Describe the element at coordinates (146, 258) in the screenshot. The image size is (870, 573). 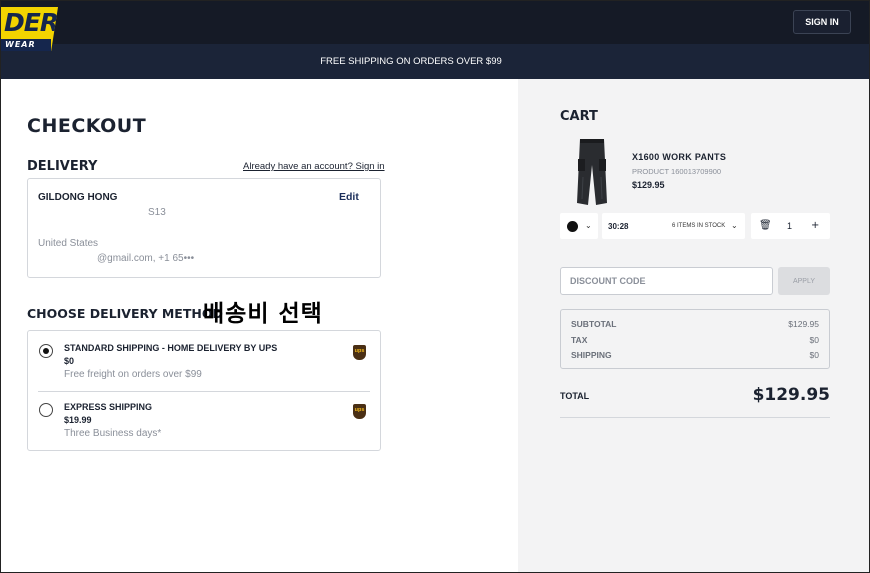
I see `address-contact: @gmail.com, +1 65•••` at that location.